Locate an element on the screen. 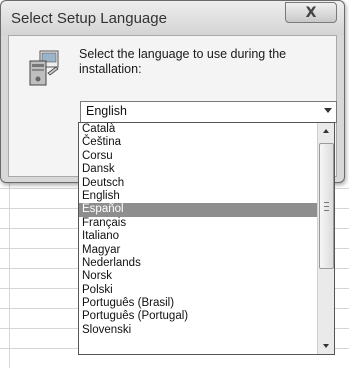 The image size is (349, 368). language-option: Magyar is located at coordinates (198, 250).